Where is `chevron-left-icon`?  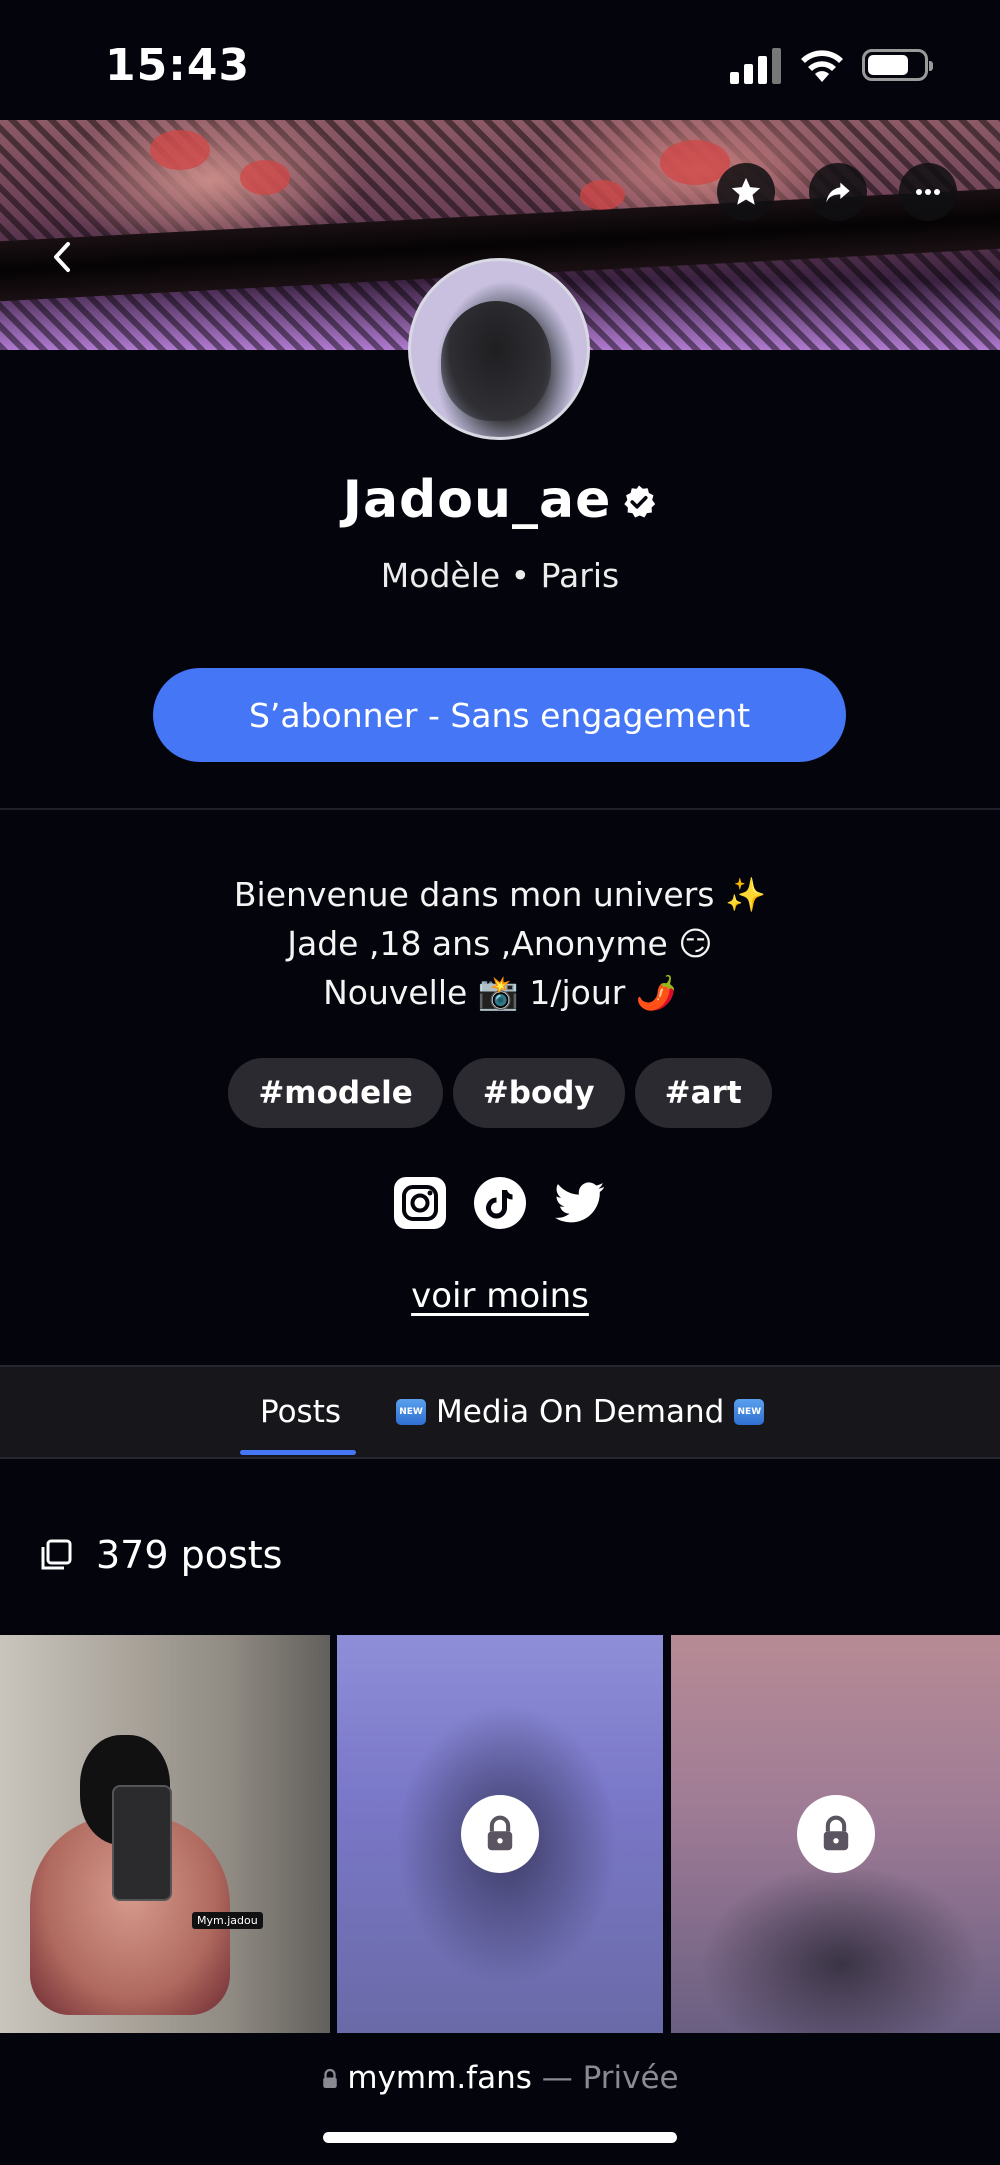 chevron-left-icon is located at coordinates (62, 257).